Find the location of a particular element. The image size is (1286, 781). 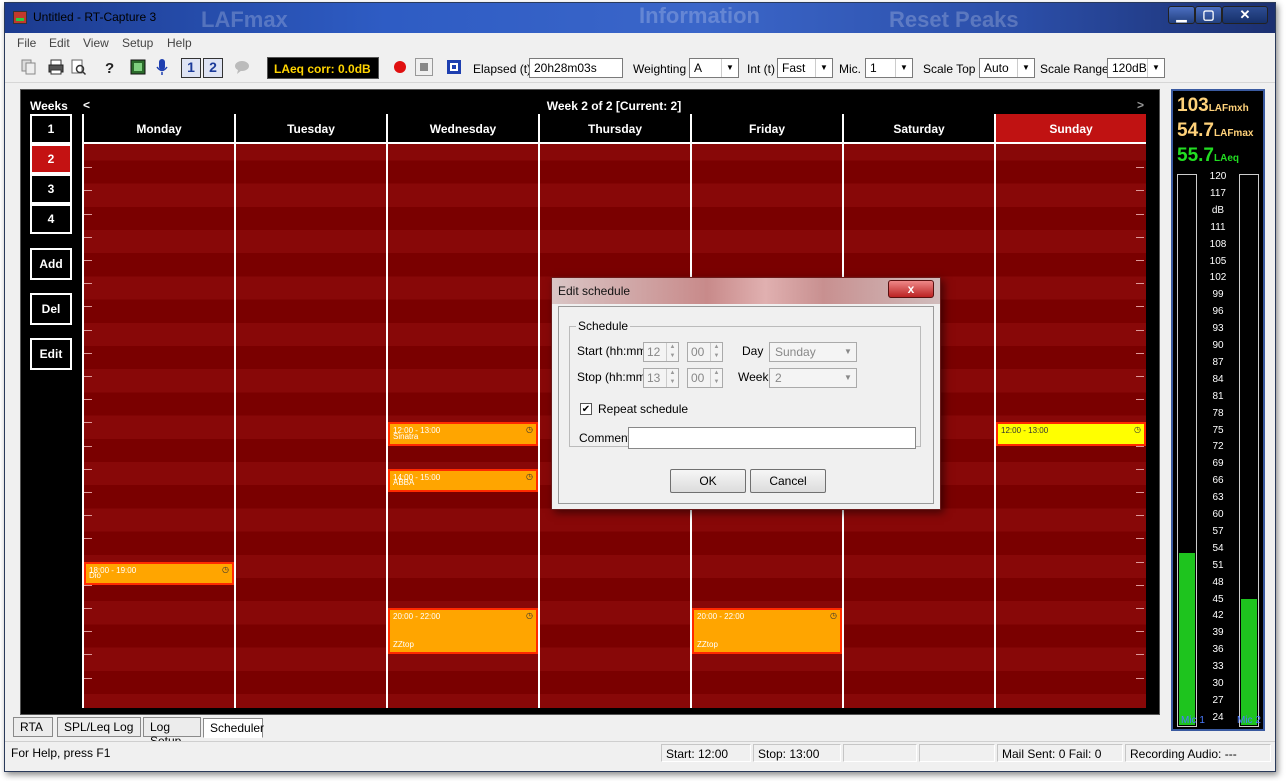

dialog-close-button: x is located at coordinates (911, 289).